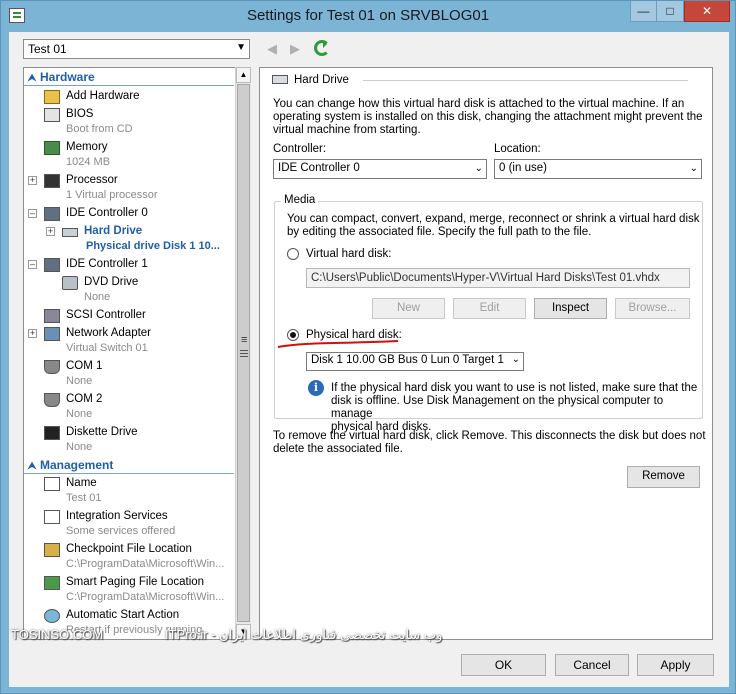 This screenshot has height=694, width=736. What do you see at coordinates (32, 213) in the screenshot?
I see `collapse-ide0-toggle: –` at bounding box center [32, 213].